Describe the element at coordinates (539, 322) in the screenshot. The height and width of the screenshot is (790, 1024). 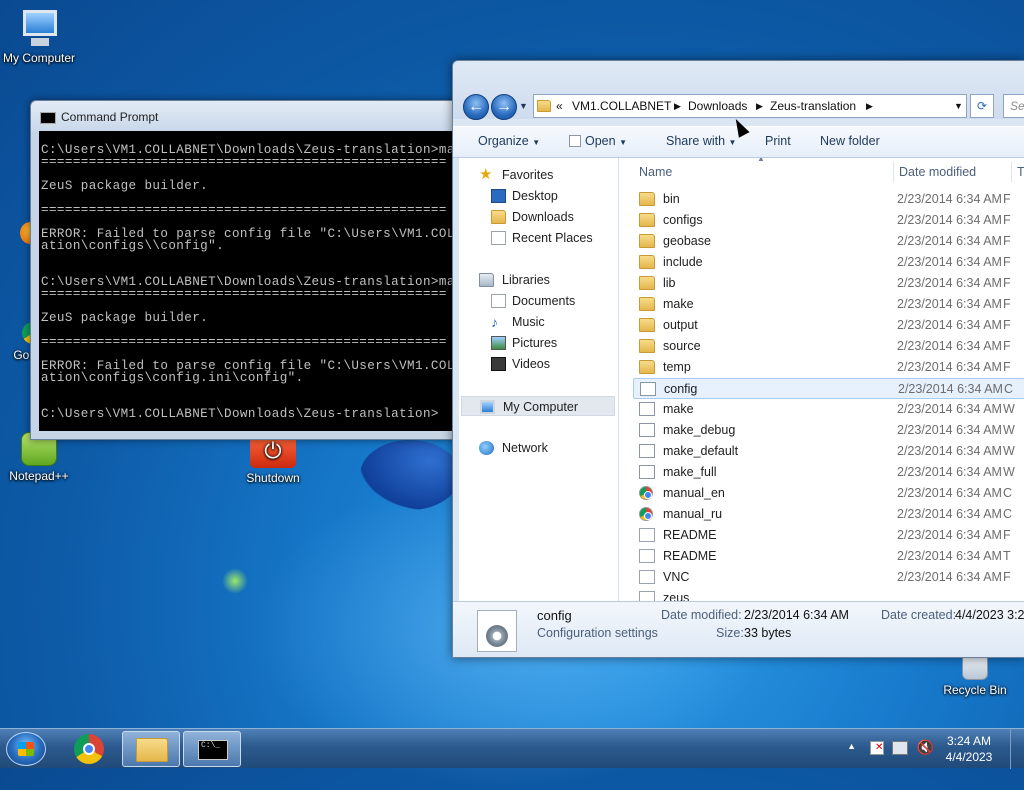
I see `nav-music: ♪ Music` at that location.